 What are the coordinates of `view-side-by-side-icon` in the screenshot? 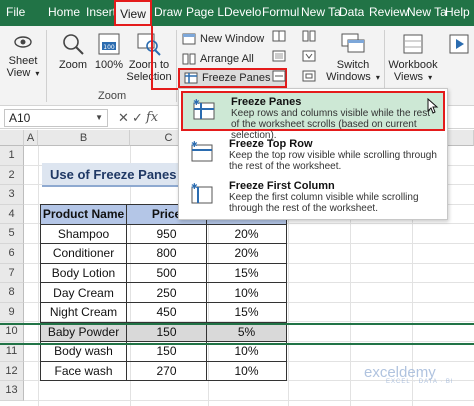 It's located at (309, 36).